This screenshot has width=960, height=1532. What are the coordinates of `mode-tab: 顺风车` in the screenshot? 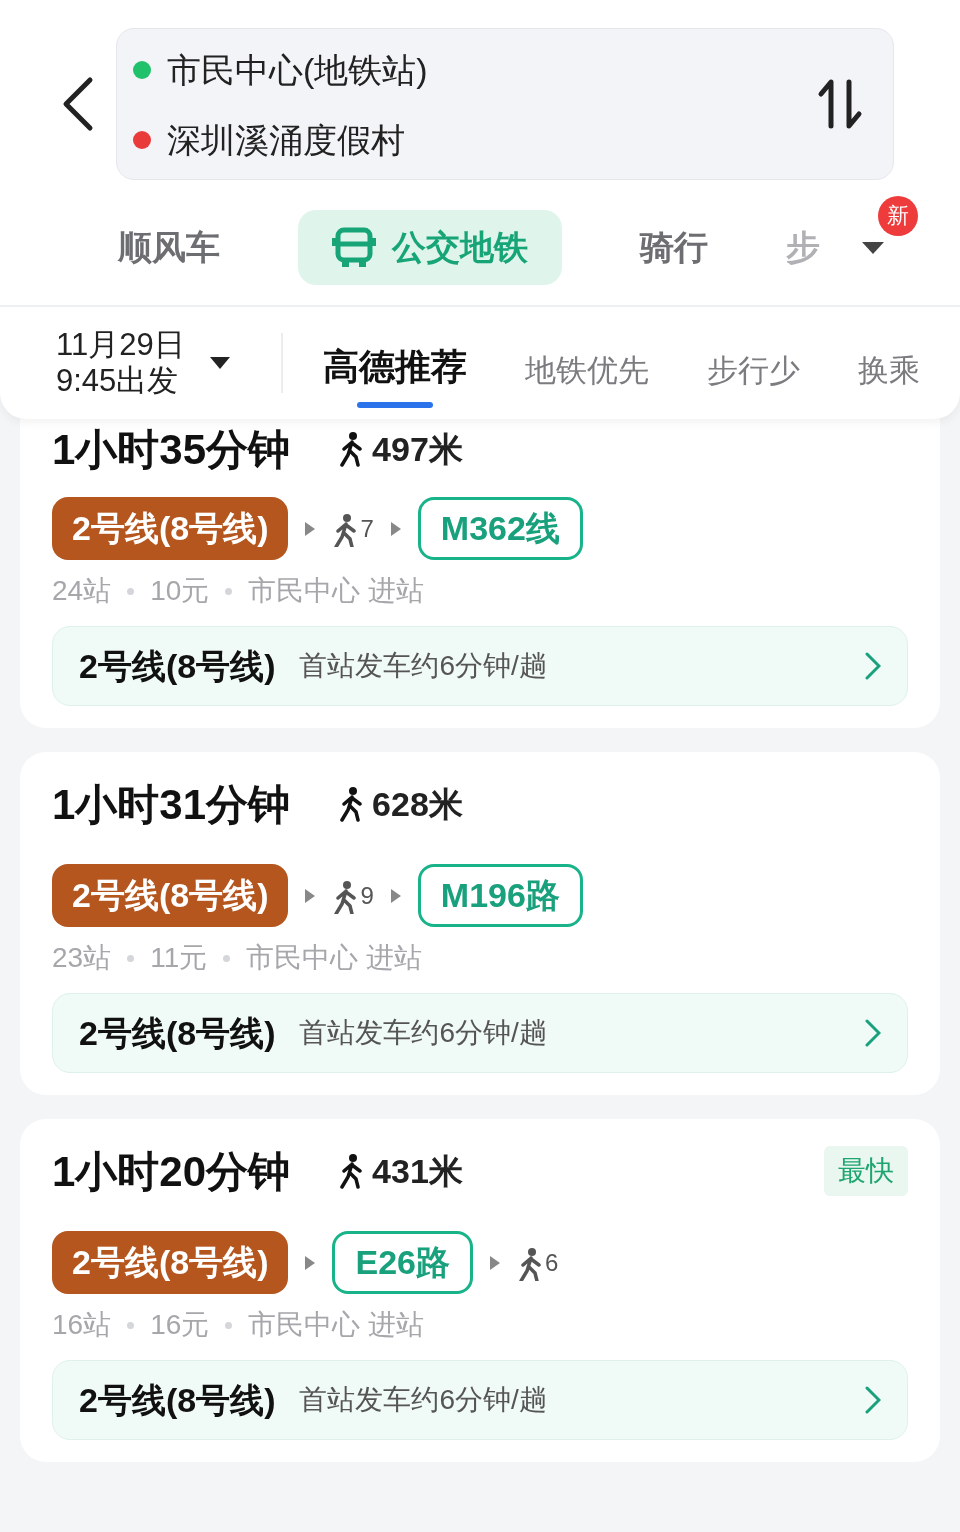 It's located at (169, 247).